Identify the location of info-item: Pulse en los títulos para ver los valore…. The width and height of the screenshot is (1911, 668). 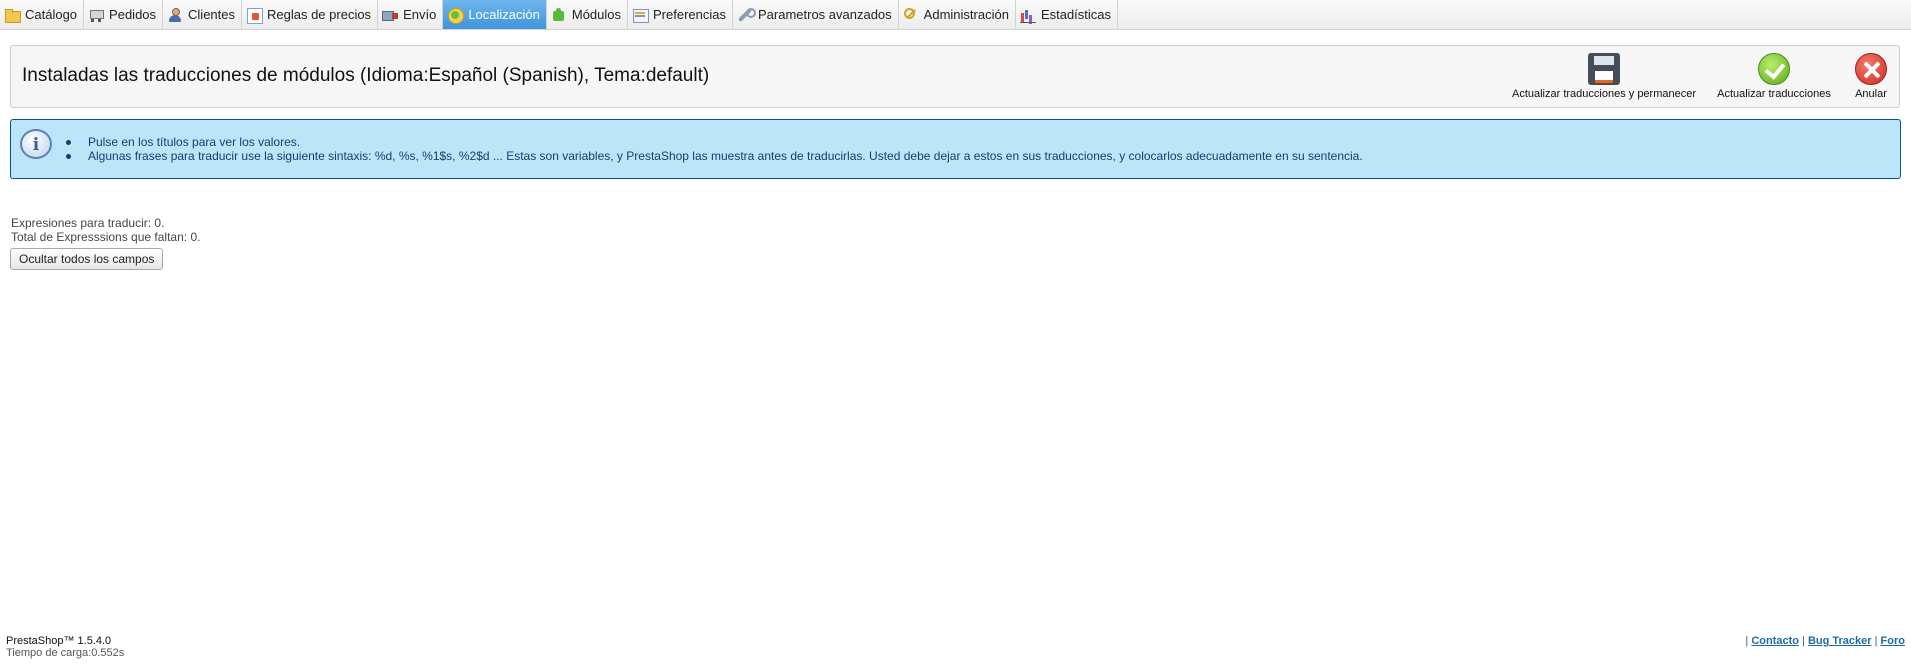
(713, 142).